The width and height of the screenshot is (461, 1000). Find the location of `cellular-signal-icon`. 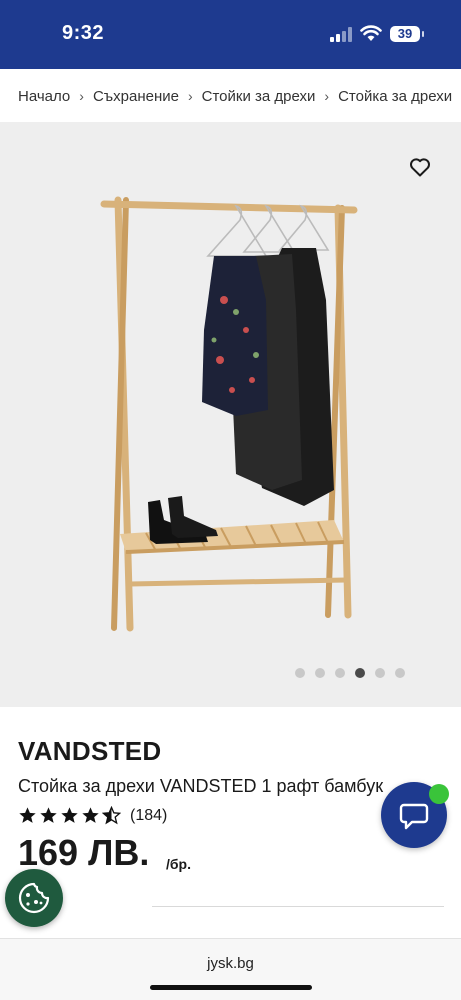

cellular-signal-icon is located at coordinates (341, 34).